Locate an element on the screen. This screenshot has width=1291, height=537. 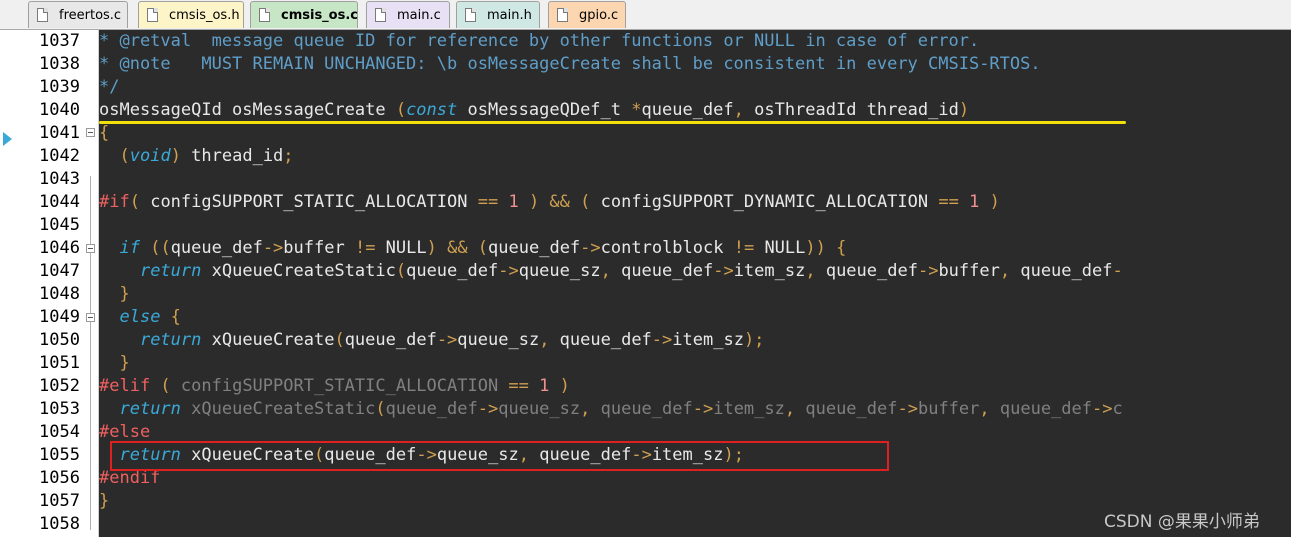
code-token: else is located at coordinates (140, 317).